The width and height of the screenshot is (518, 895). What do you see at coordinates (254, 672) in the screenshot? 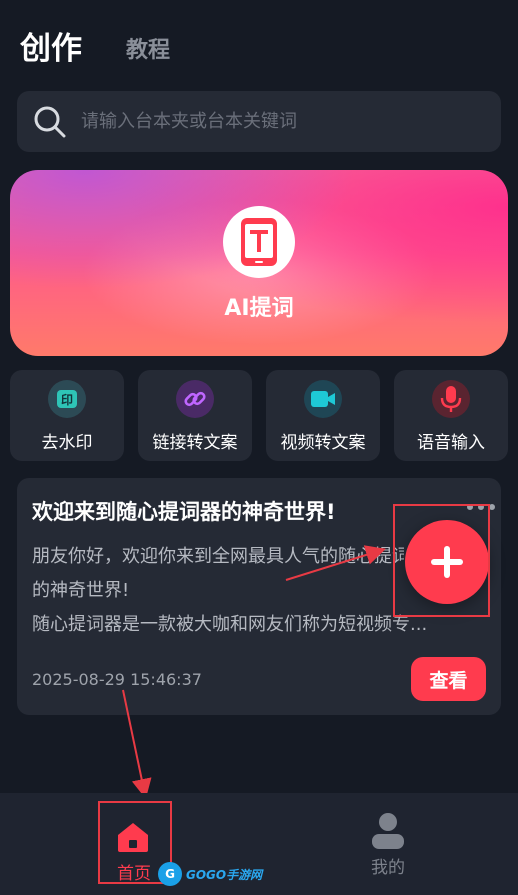
I see `annotation-arrows` at bounding box center [254, 672].